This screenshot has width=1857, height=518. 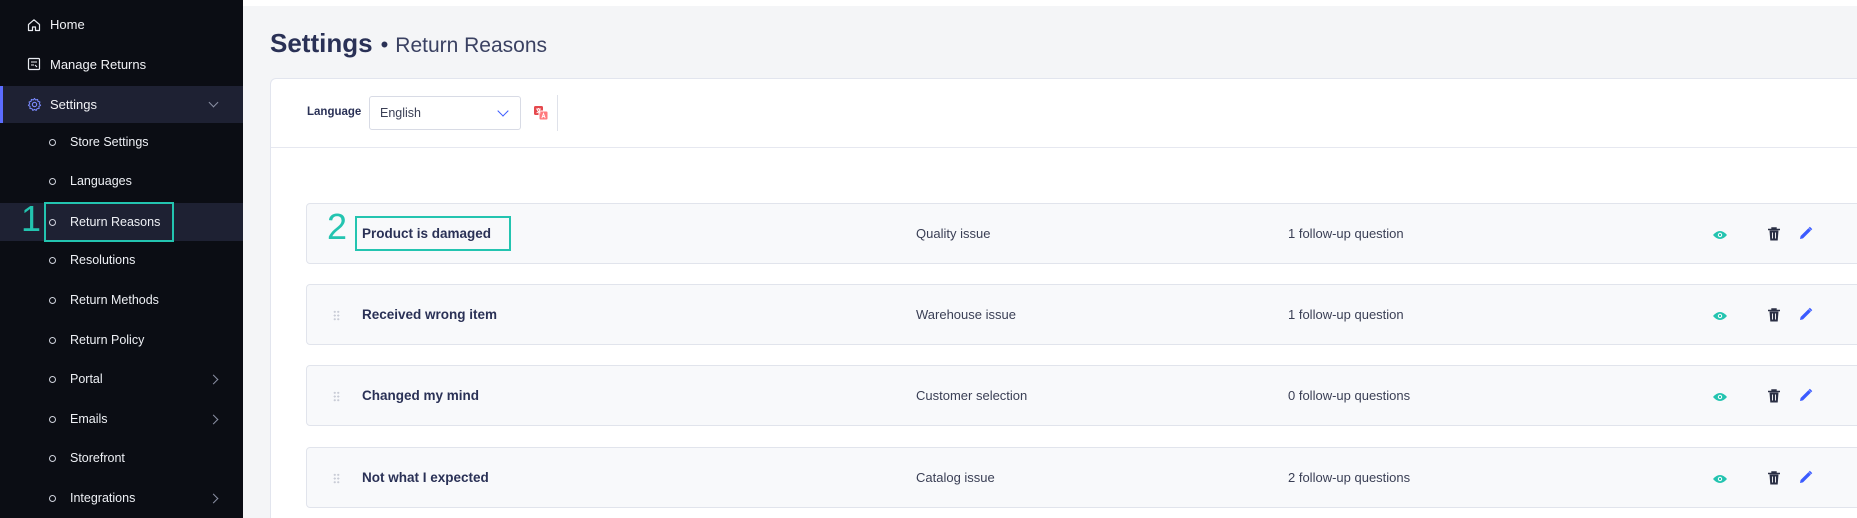 I want to click on sidebar-subitem-return-policy: Return Policy, so click(x=121, y=340).